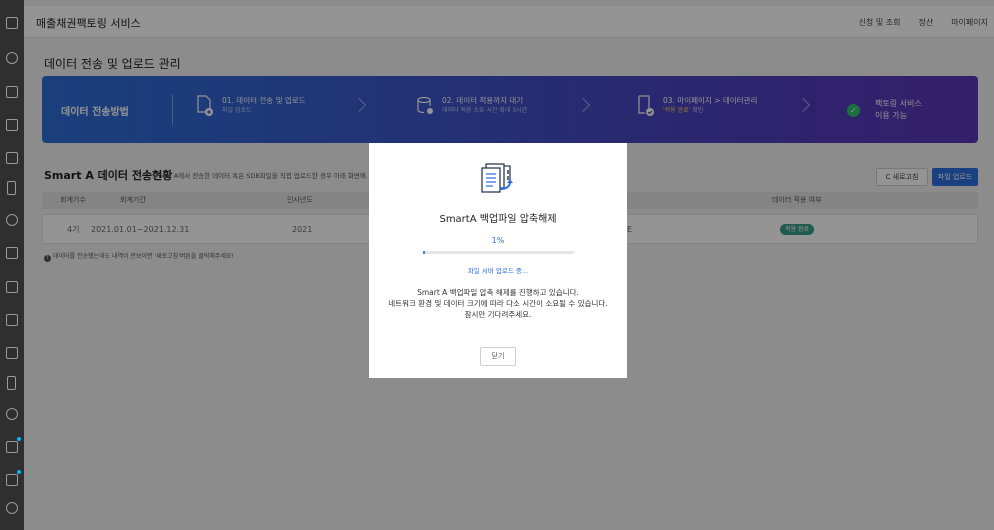 The height and width of the screenshot is (530, 994). Describe the element at coordinates (498, 240) in the screenshot. I see `progress-percent: 1%` at that location.